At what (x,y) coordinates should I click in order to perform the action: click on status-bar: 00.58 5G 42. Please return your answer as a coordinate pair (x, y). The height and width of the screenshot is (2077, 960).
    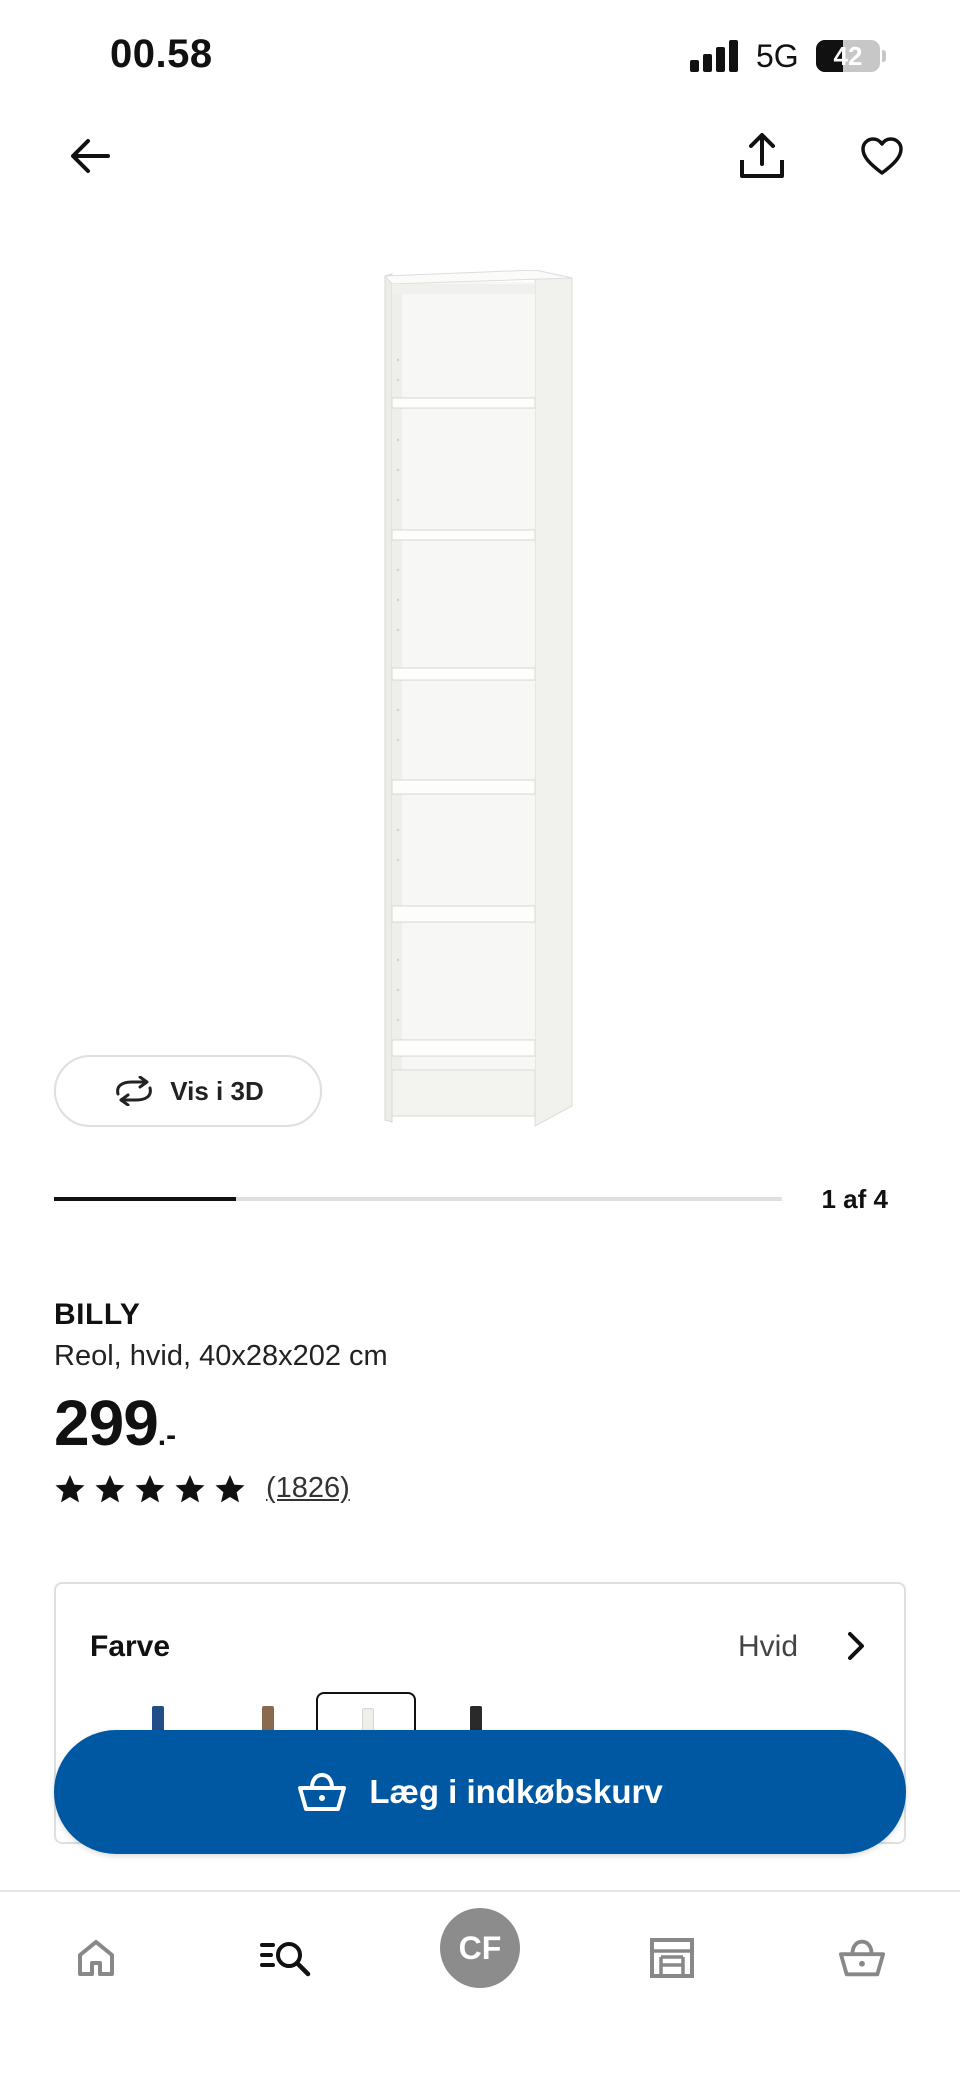
    Looking at the image, I should click on (480, 55).